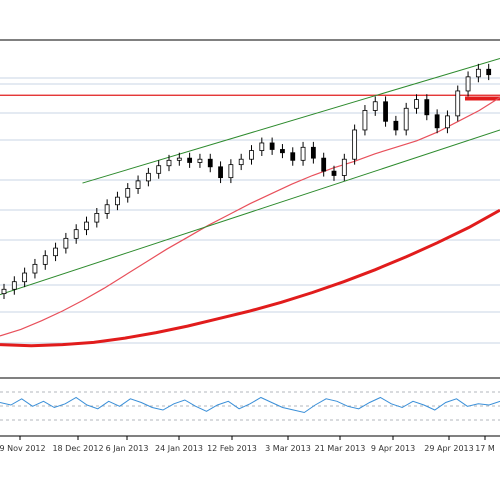 The width and height of the screenshot is (500, 504). Describe the element at coordinates (485, 448) in the screenshot. I see `x-tick-label: 17 M` at that location.